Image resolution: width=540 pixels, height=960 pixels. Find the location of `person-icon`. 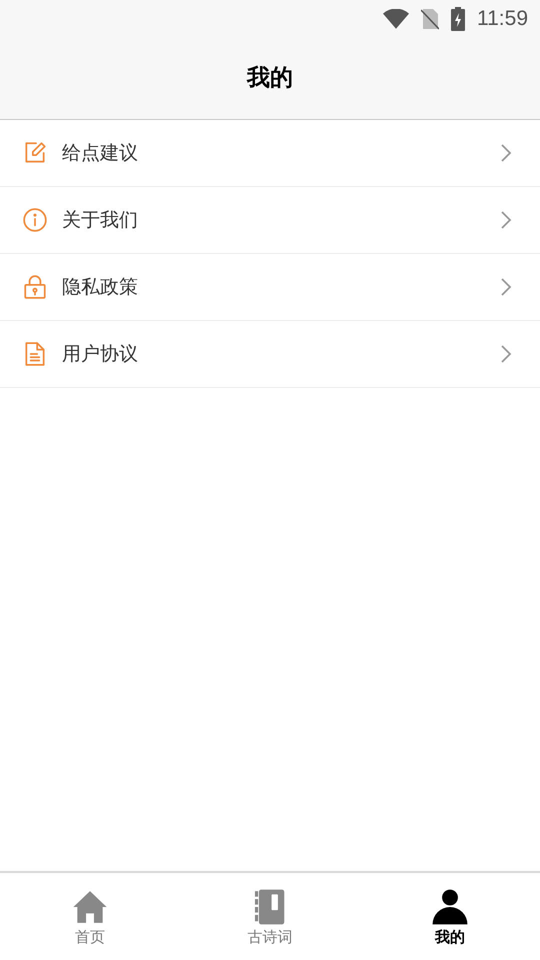

person-icon is located at coordinates (450, 907).